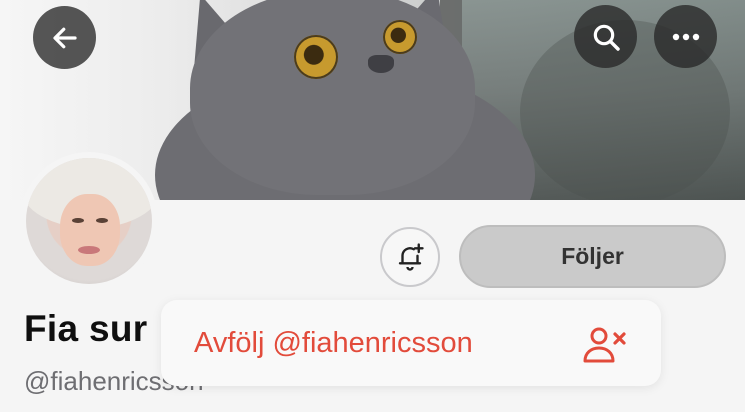 This screenshot has width=745, height=412. Describe the element at coordinates (333, 343) in the screenshot. I see `unfollow-menu-label: Avfölj @fiahenricsson` at that location.